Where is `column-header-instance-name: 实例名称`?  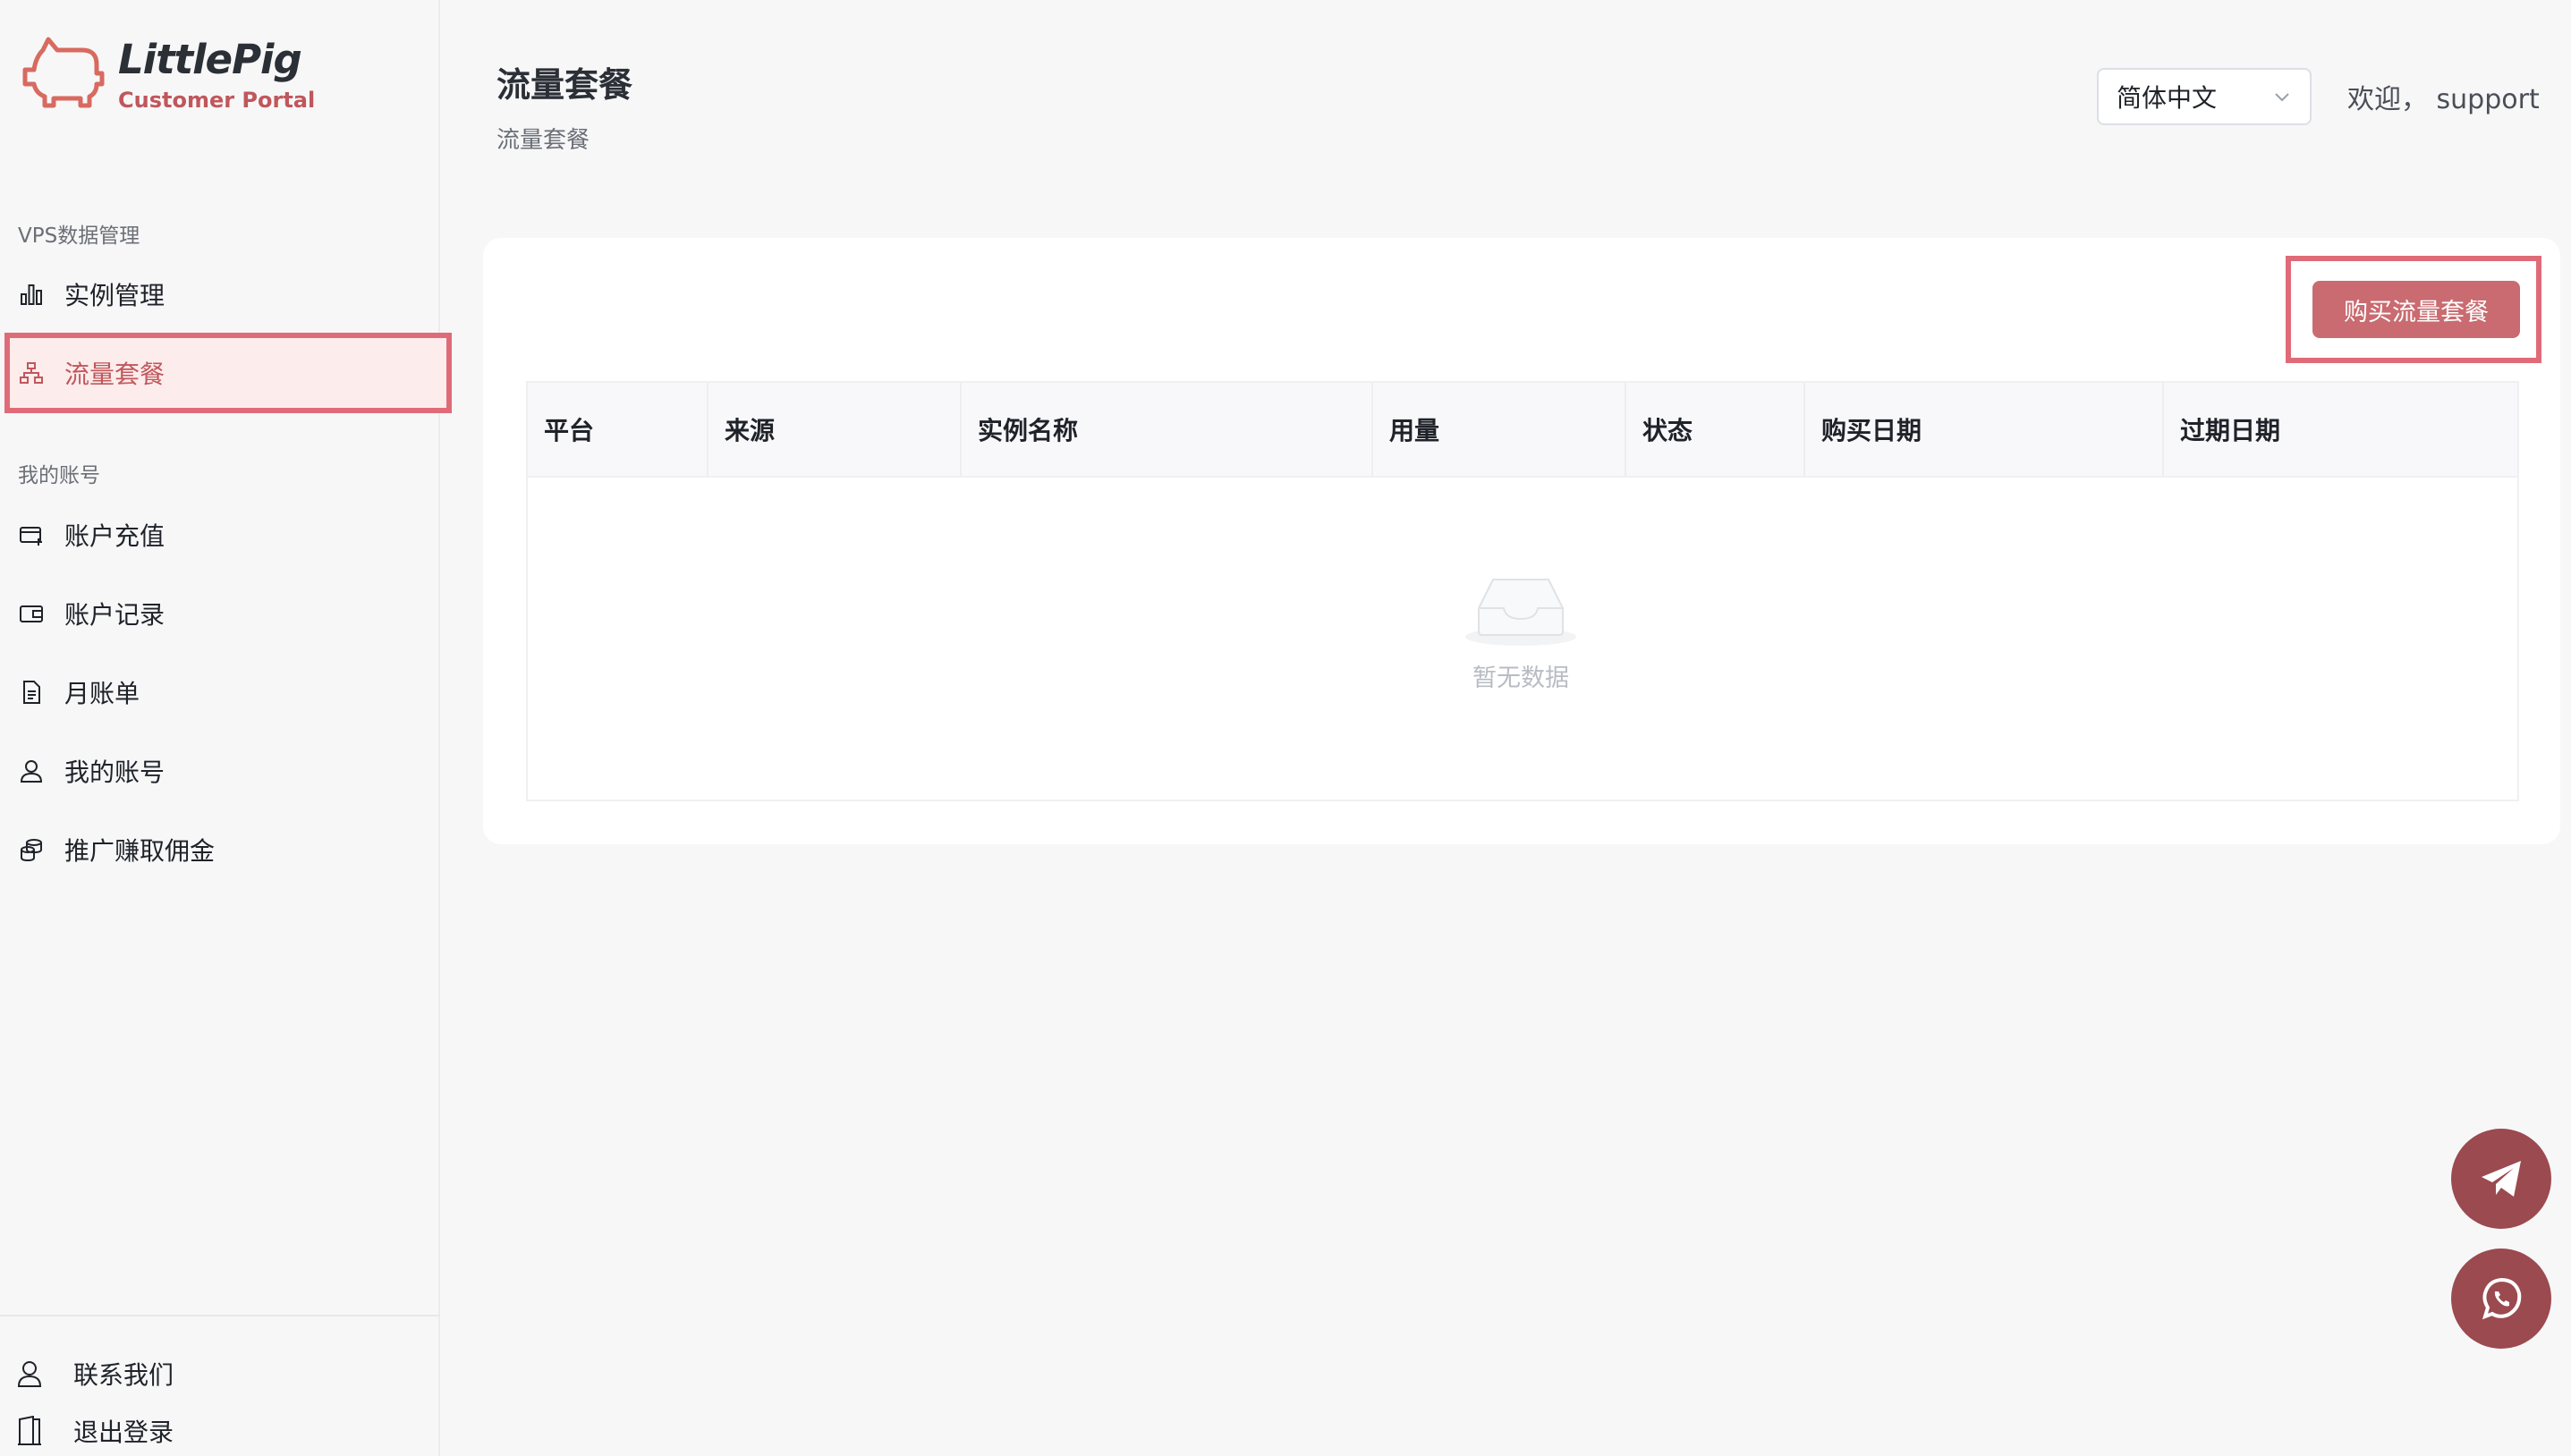 column-header-instance-name: 实例名称 is located at coordinates (1165, 429).